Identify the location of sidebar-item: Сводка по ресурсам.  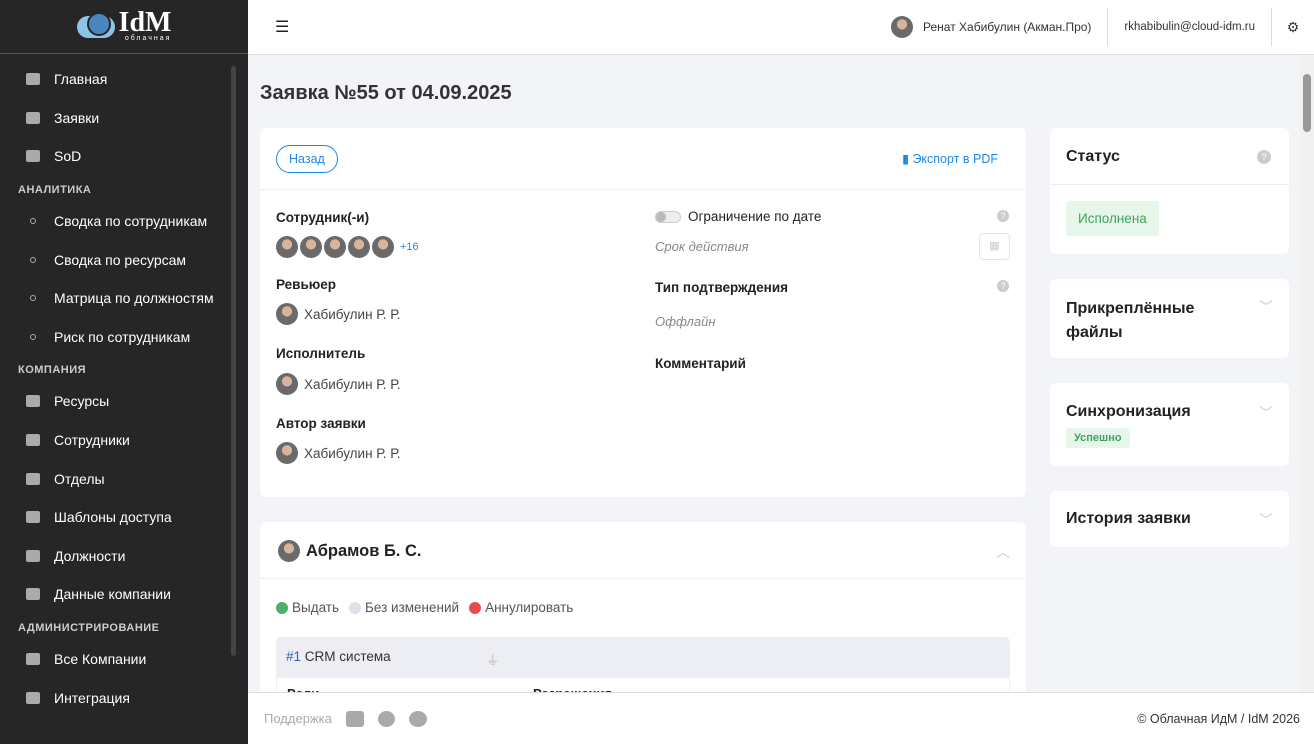
(124, 259).